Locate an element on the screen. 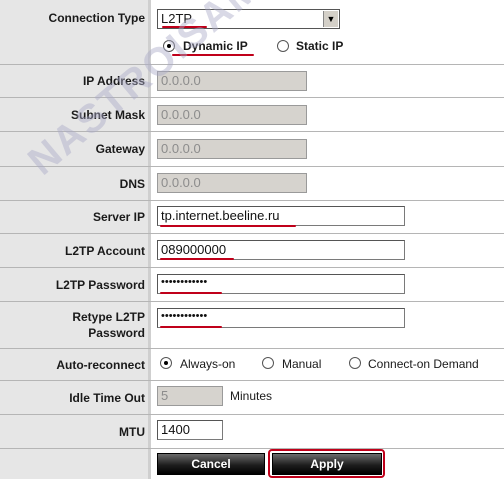 This screenshot has height=479, width=504. retype-password-input: •••••••••••• is located at coordinates (281, 318).